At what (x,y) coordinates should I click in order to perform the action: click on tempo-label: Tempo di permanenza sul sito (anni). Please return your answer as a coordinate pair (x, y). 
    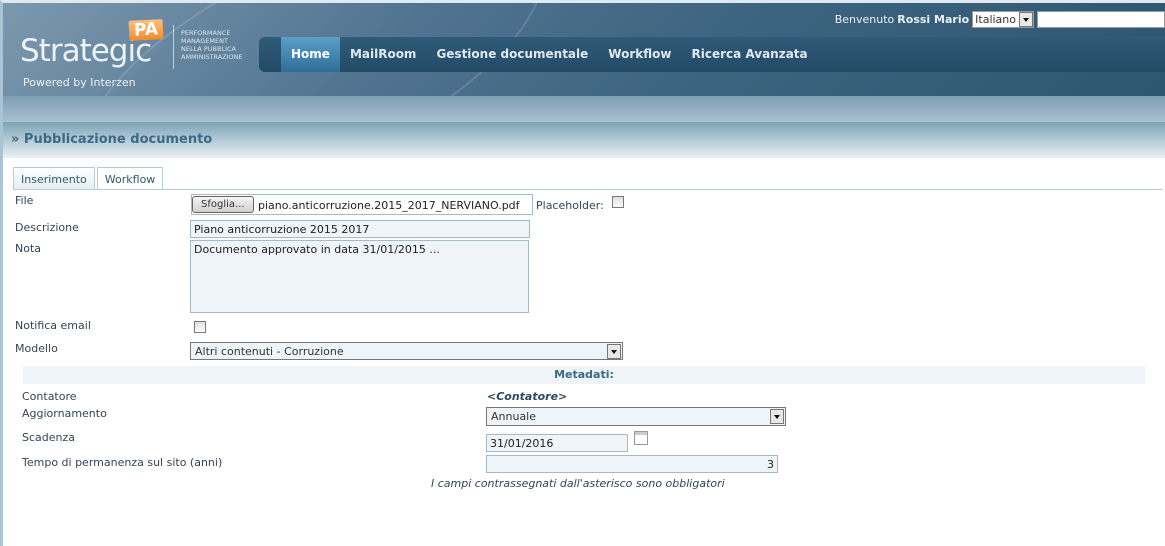
    Looking at the image, I should click on (122, 462).